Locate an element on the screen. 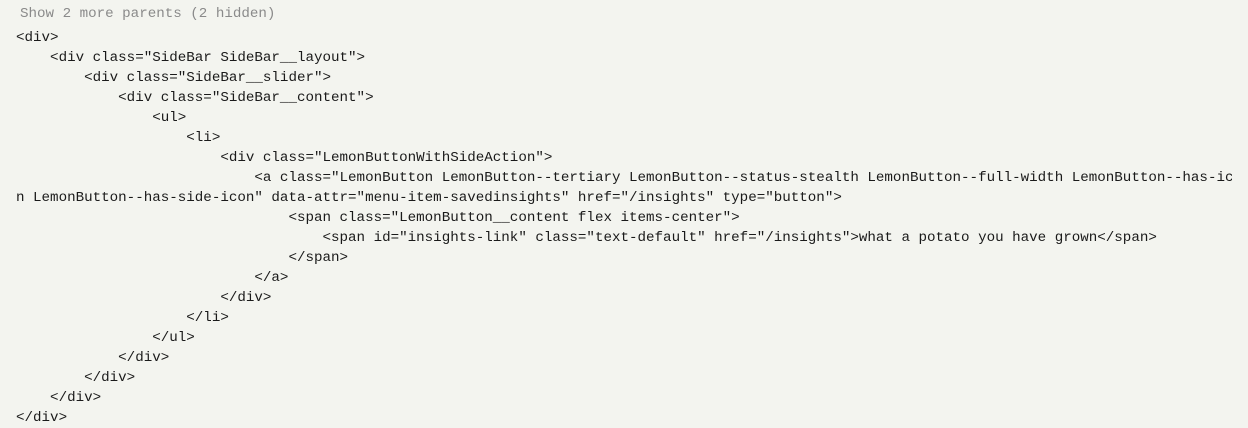 Image resolution: width=1248 pixels, height=428 pixels. code-line: </a> is located at coordinates (152, 278).